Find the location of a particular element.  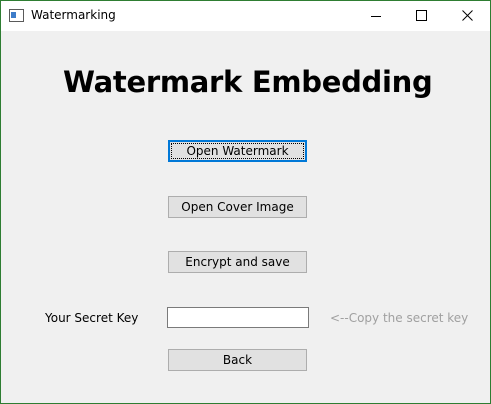

back-label: Back is located at coordinates (237, 360).